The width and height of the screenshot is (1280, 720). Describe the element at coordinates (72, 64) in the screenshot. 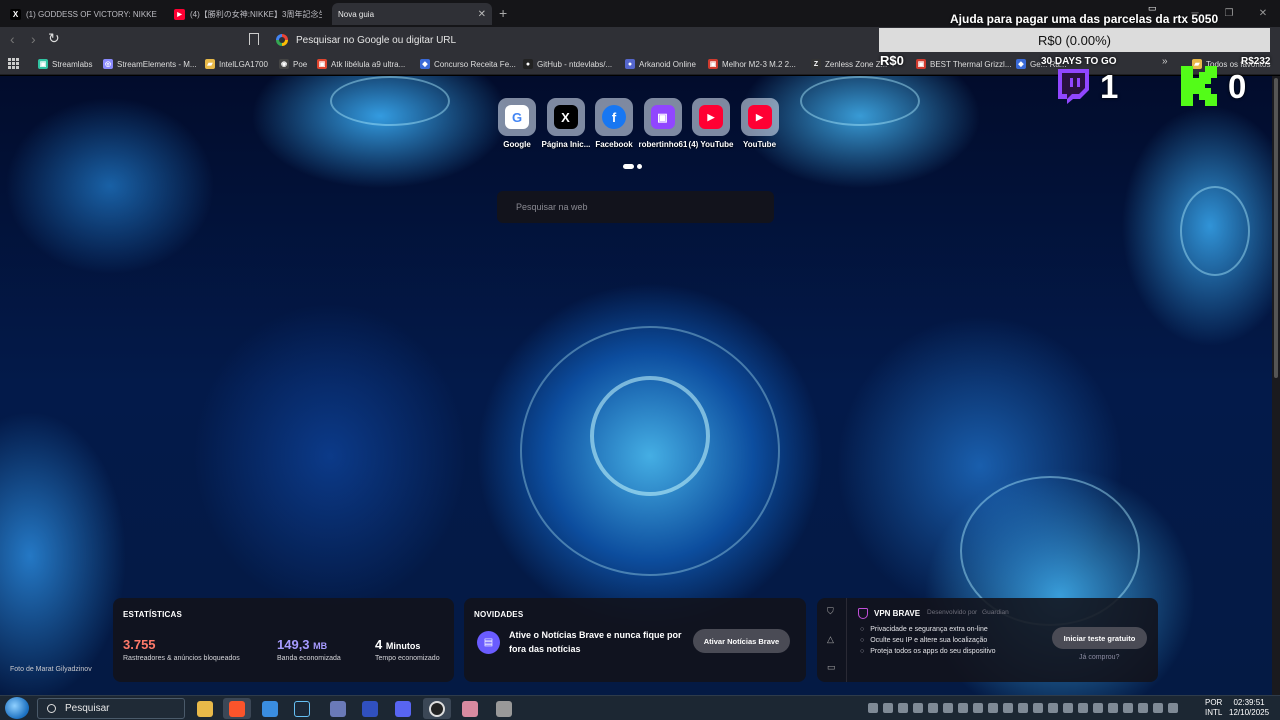

I see `bookmark-label: Streamlabs` at that location.